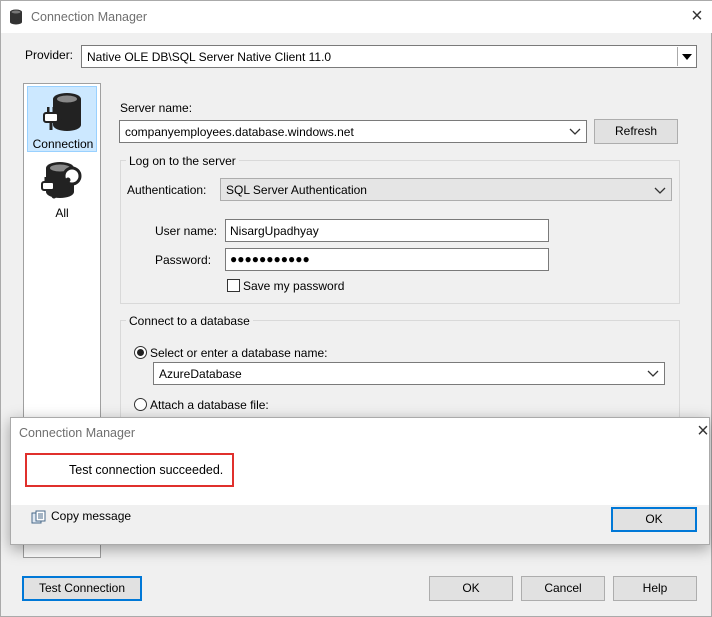 This screenshot has width=712, height=617. I want to click on refresh-button: Refresh, so click(636, 131).